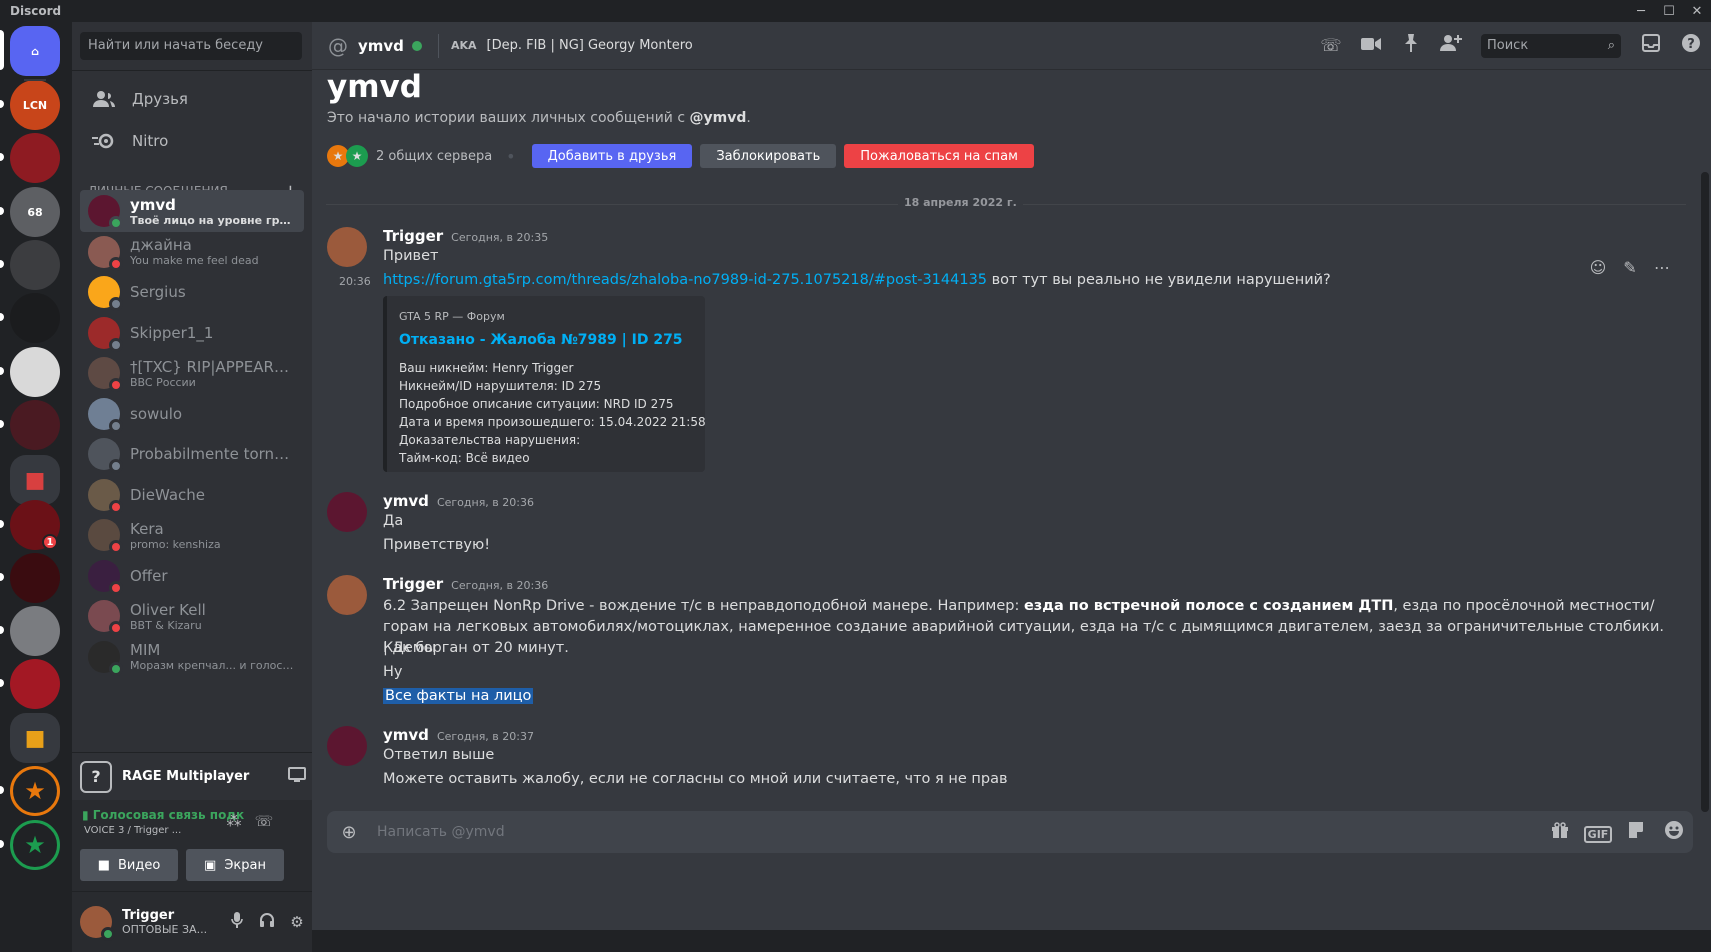  I want to click on message-input: Написать @ymvd, so click(956, 832).